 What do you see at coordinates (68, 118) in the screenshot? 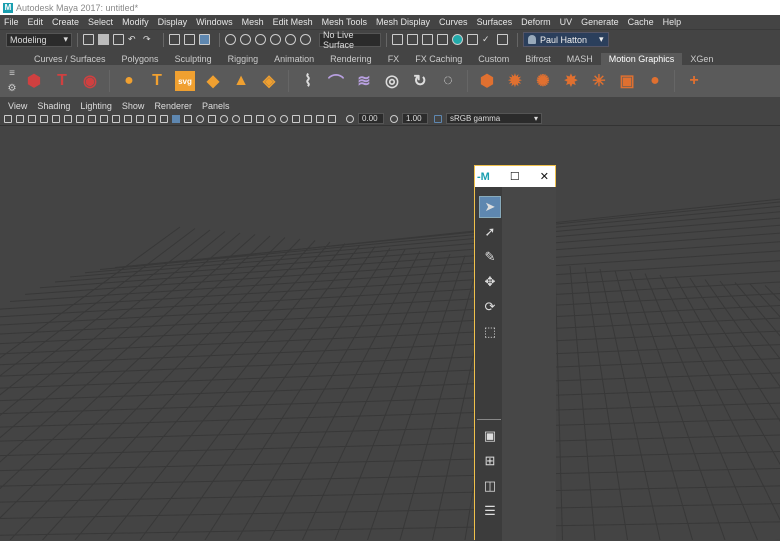
I see `2d-pan-zoom-icon` at bounding box center [68, 118].